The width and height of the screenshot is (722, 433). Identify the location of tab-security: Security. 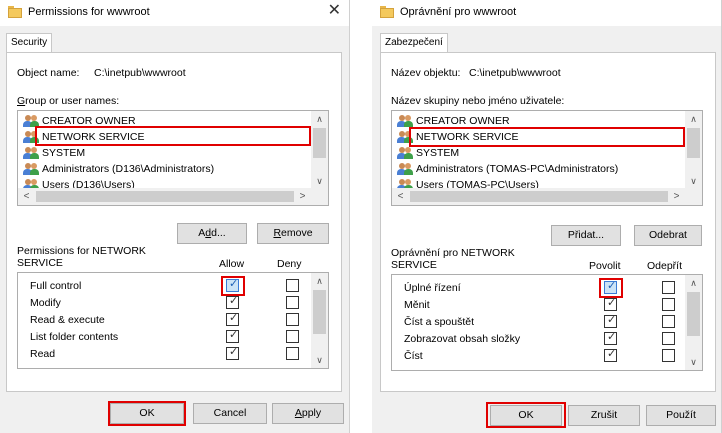
(29, 42).